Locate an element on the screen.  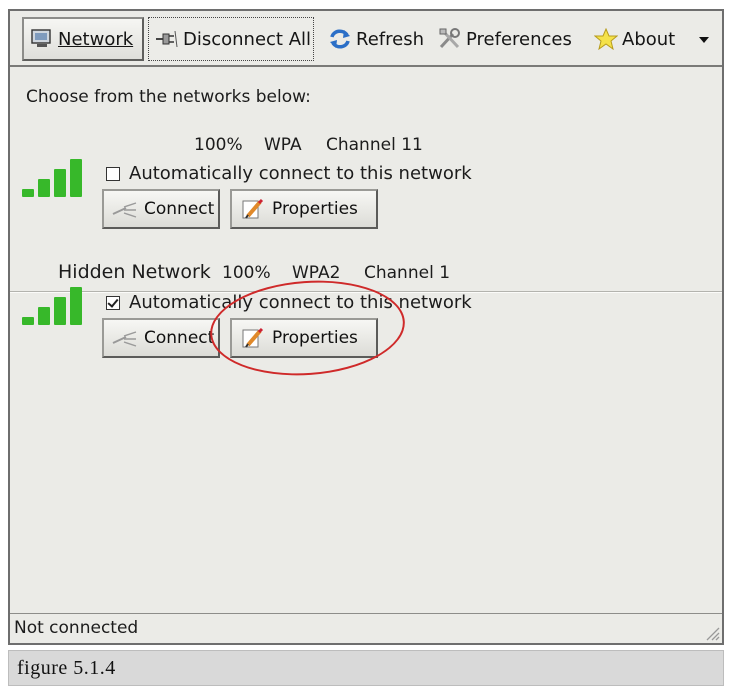
toolbar-overflow-button is located at coordinates (704, 39).